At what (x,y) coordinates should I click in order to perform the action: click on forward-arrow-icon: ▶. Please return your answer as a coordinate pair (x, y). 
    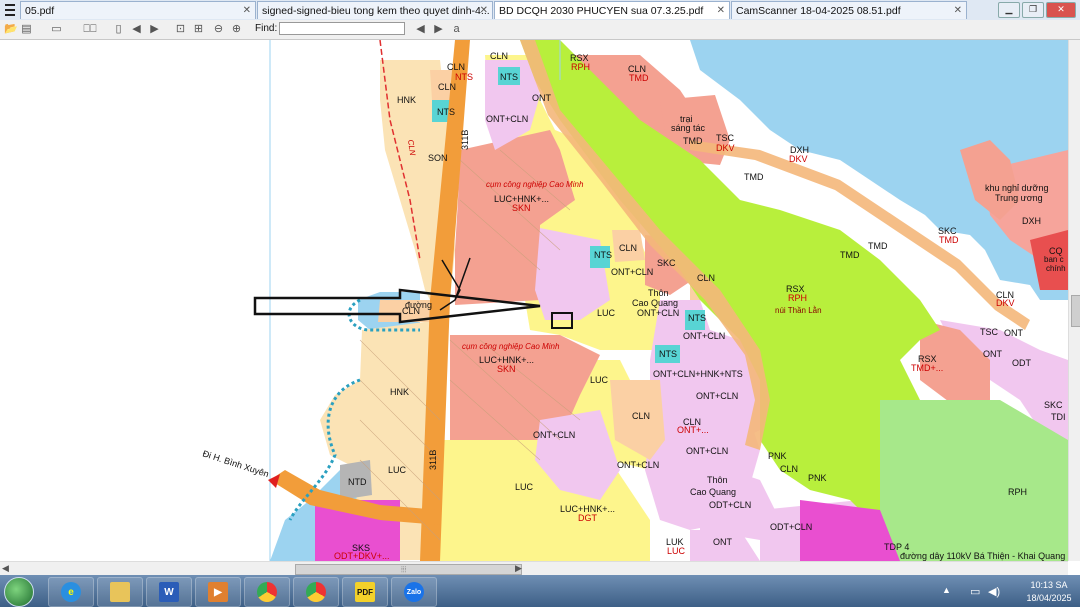
    Looking at the image, I should click on (154, 29).